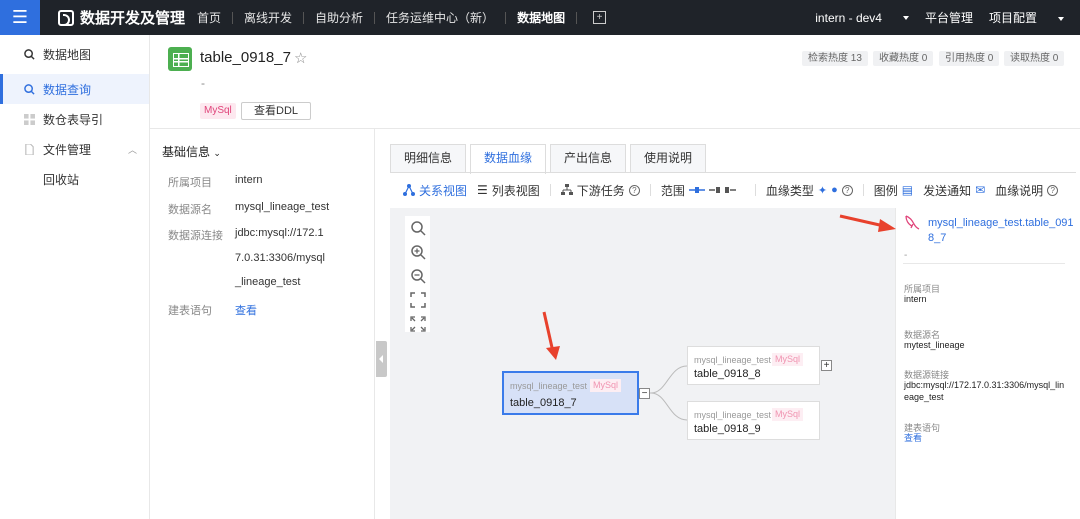 Image resolution: width=1080 pixels, height=519 pixels. I want to click on connection-value-line1: jdbc:mysql://172.1, so click(279, 233).